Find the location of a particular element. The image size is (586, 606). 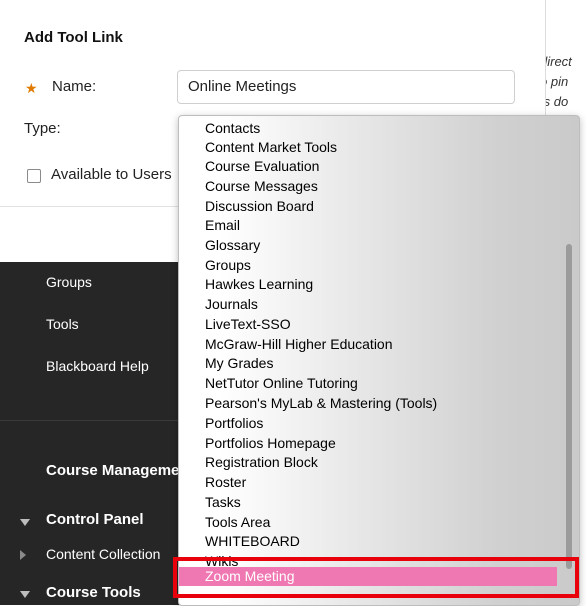

menu-item-groups: Groups is located at coordinates (69, 282).